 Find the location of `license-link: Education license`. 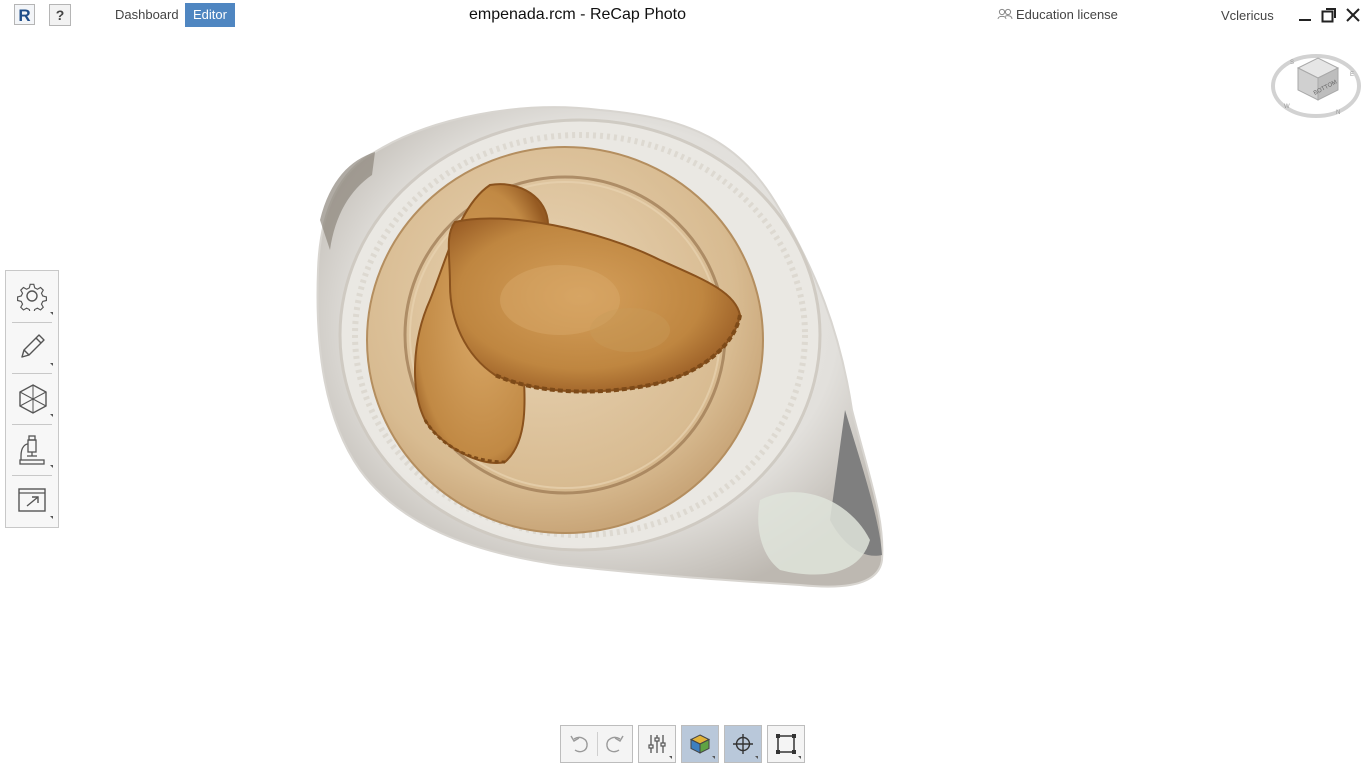

license-link: Education license is located at coordinates (1057, 14).